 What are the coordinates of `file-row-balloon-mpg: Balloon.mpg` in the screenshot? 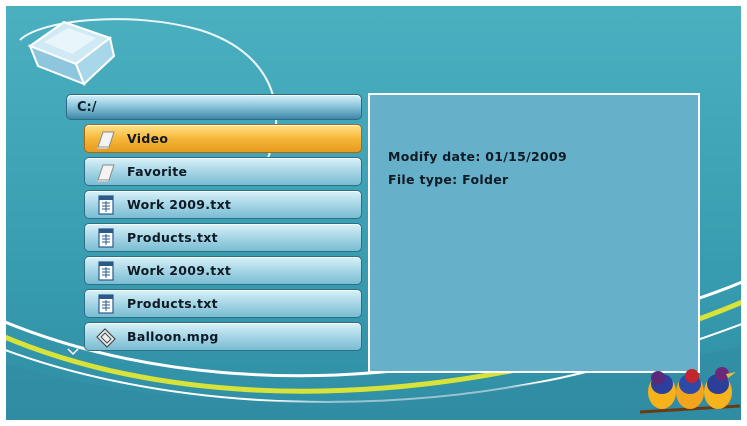 It's located at (223, 336).